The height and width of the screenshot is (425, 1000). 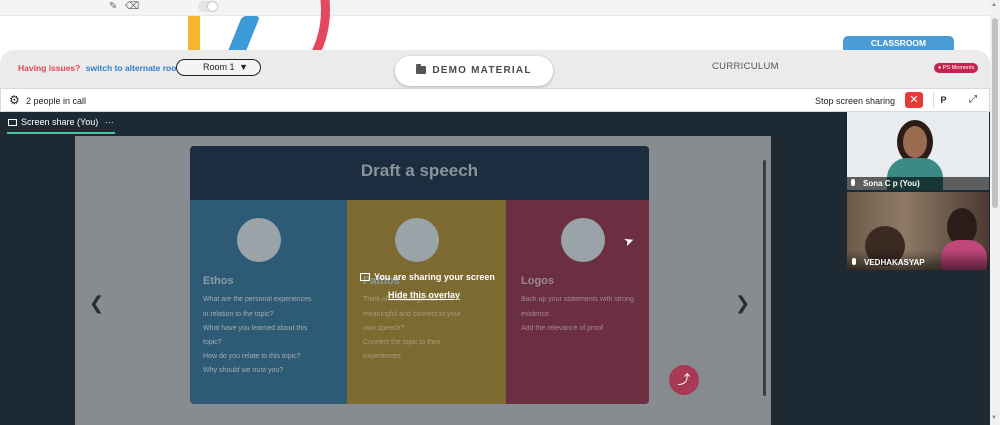 What do you see at coordinates (745, 66) in the screenshot?
I see `curriculum-tab: CURRICULUM` at bounding box center [745, 66].